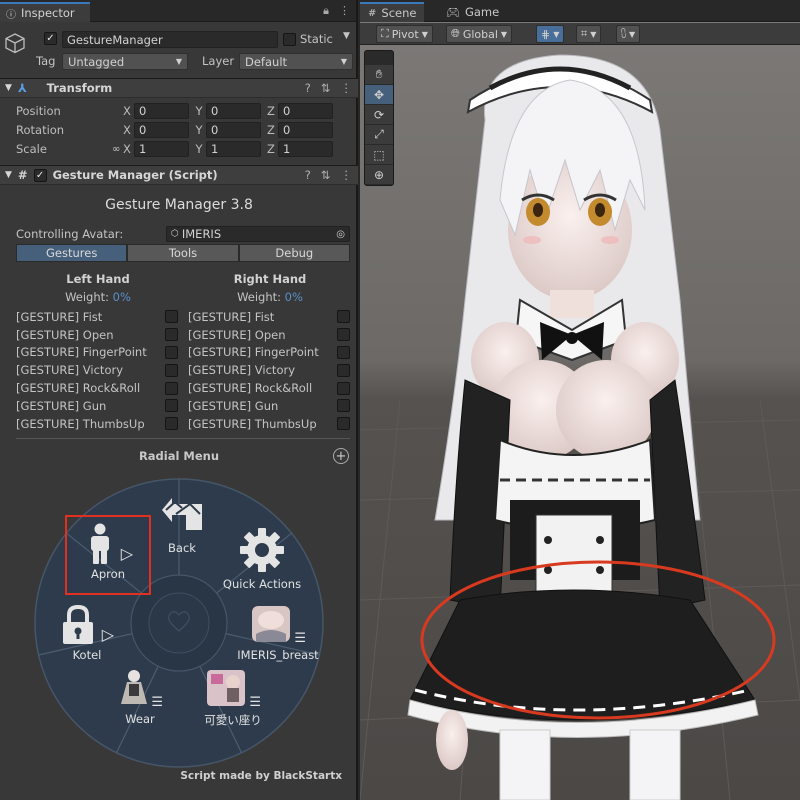 This screenshot has width=800, height=800. What do you see at coordinates (294, 253) in the screenshot?
I see `tab-debug: Debug` at bounding box center [294, 253].